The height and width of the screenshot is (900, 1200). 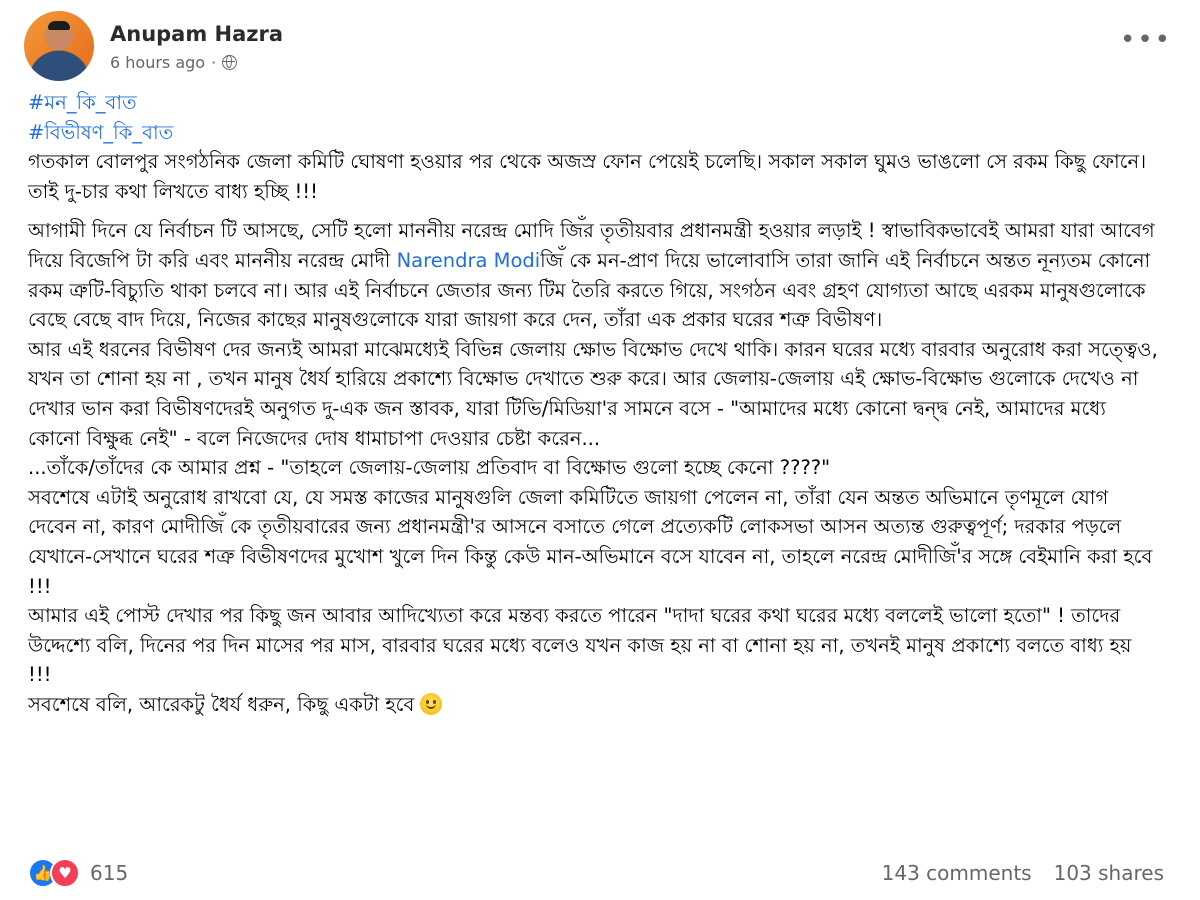 I want to click on engagement-stats: 143 comments 103 shares, so click(x=1023, y=873).